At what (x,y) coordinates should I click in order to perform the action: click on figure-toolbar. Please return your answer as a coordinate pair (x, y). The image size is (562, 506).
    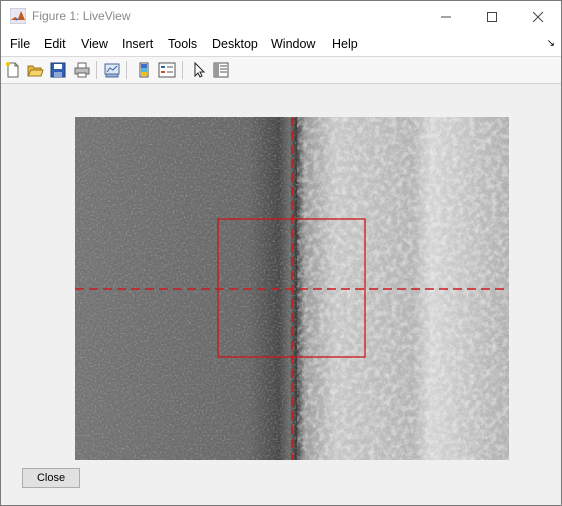
    Looking at the image, I should click on (281, 70).